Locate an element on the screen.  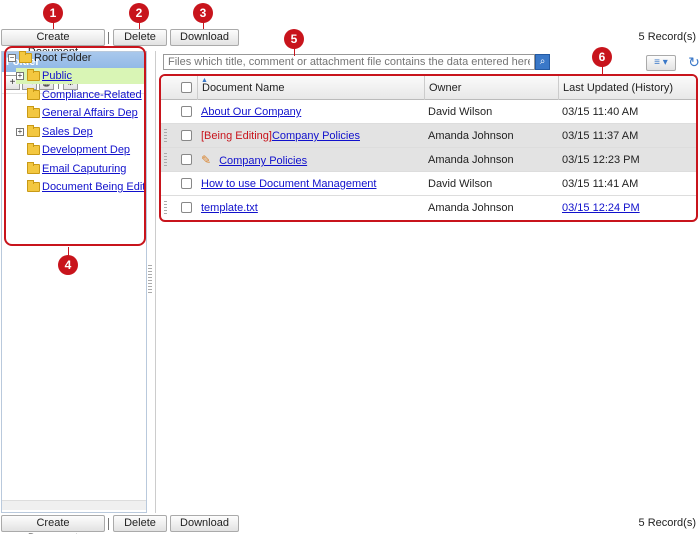
folder-edit-icon is located at coordinates (33, 186).